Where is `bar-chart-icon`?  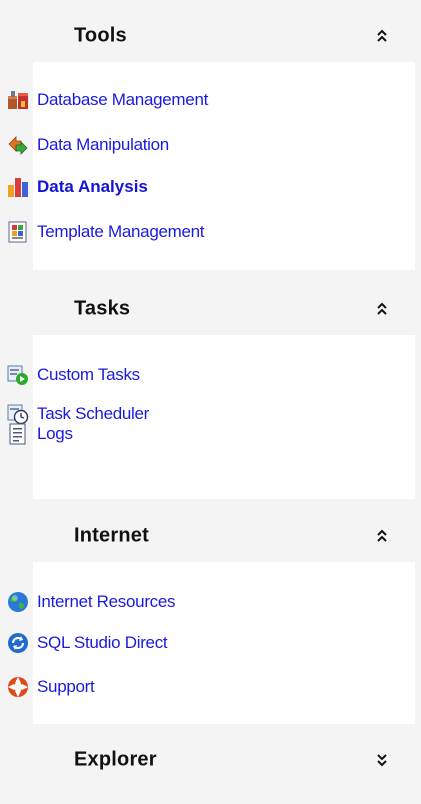 bar-chart-icon is located at coordinates (18, 187).